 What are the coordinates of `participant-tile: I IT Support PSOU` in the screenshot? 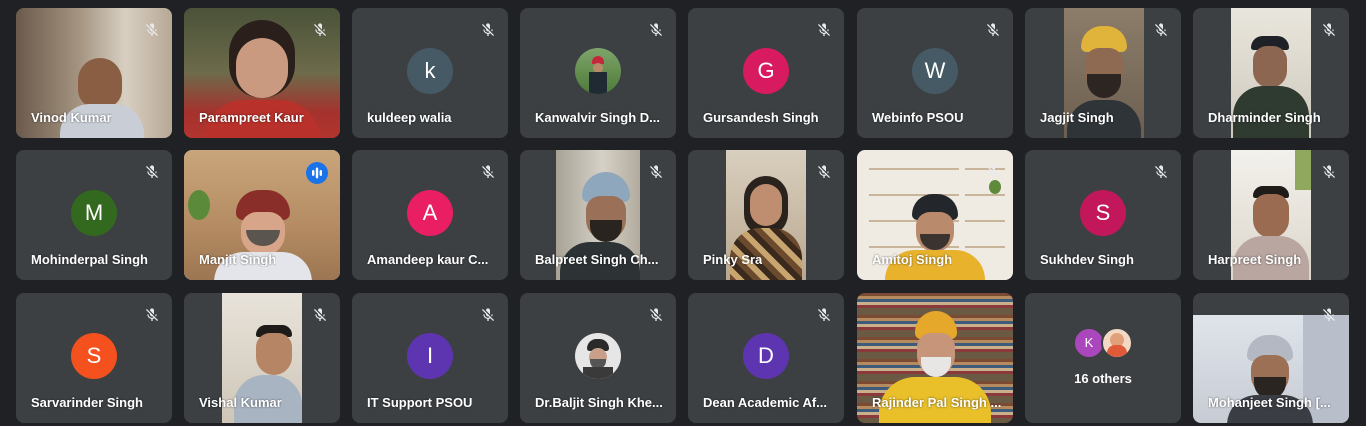 It's located at (430, 358).